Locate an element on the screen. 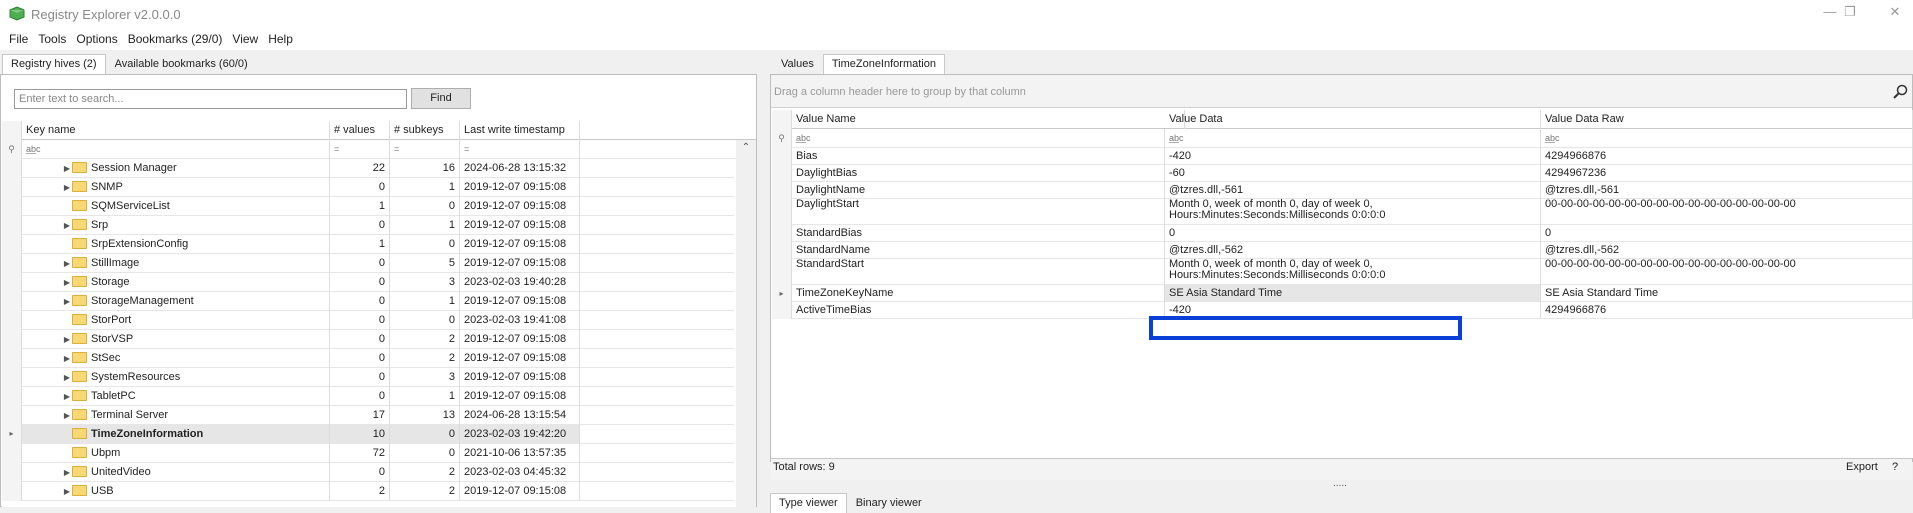  value-data-raw: 0 is located at coordinates (1727, 233).